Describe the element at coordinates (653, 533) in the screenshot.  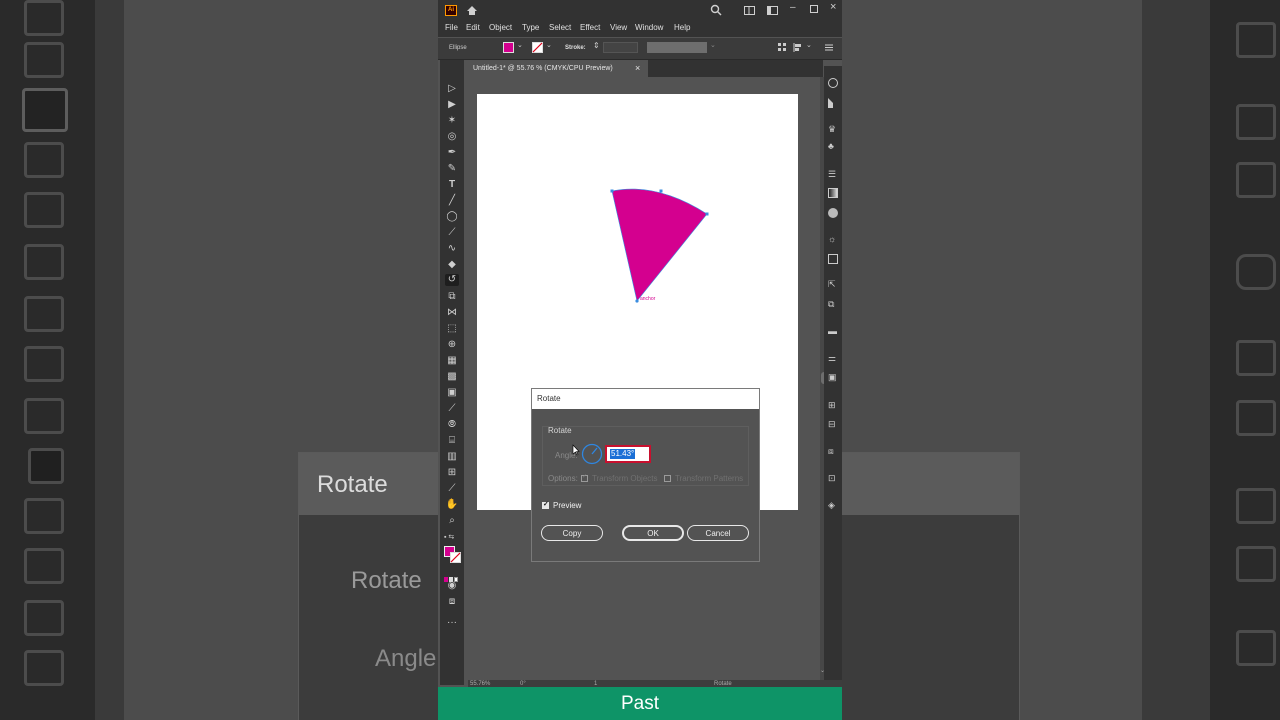
I see `ok-button: OK` at that location.